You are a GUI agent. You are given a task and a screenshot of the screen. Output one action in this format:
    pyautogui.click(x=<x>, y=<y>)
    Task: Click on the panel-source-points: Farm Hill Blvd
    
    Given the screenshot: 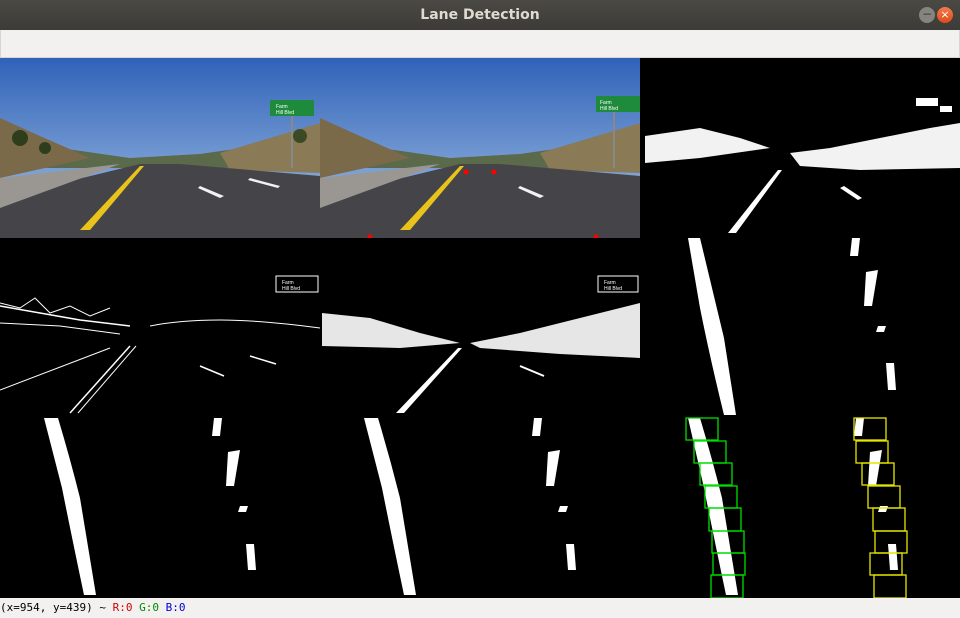 What is the action you would take?
    pyautogui.click(x=480, y=149)
    